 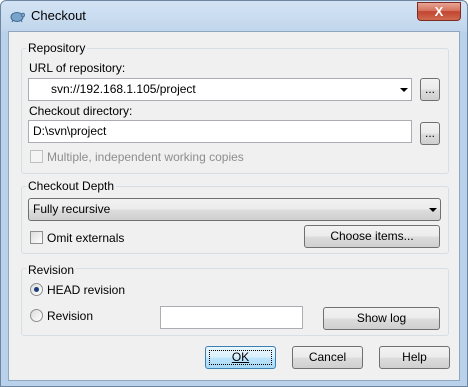 What do you see at coordinates (234, 16) in the screenshot?
I see `title-bar: Checkout X` at bounding box center [234, 16].